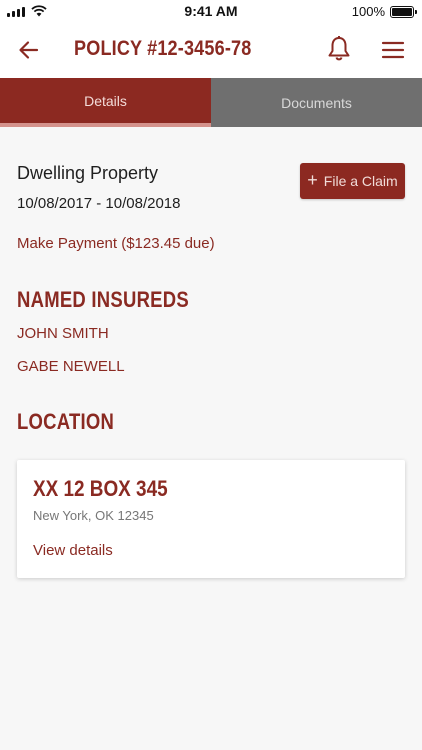 This screenshot has height=750, width=422. What do you see at coordinates (211, 12) in the screenshot?
I see `status-bar: 9:41 AM 100%` at bounding box center [211, 12].